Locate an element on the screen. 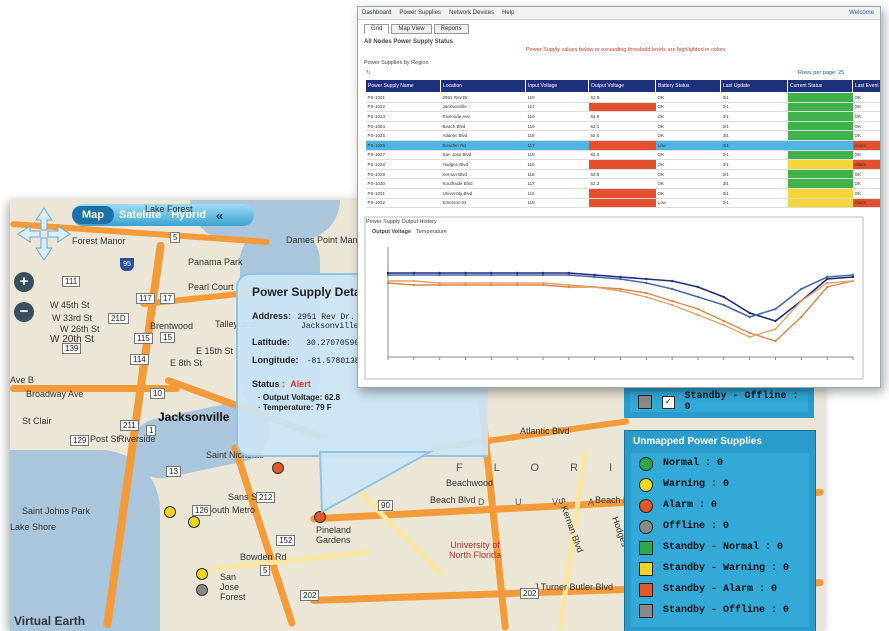  legend-alarm: Alarm : 0 is located at coordinates (720, 505).